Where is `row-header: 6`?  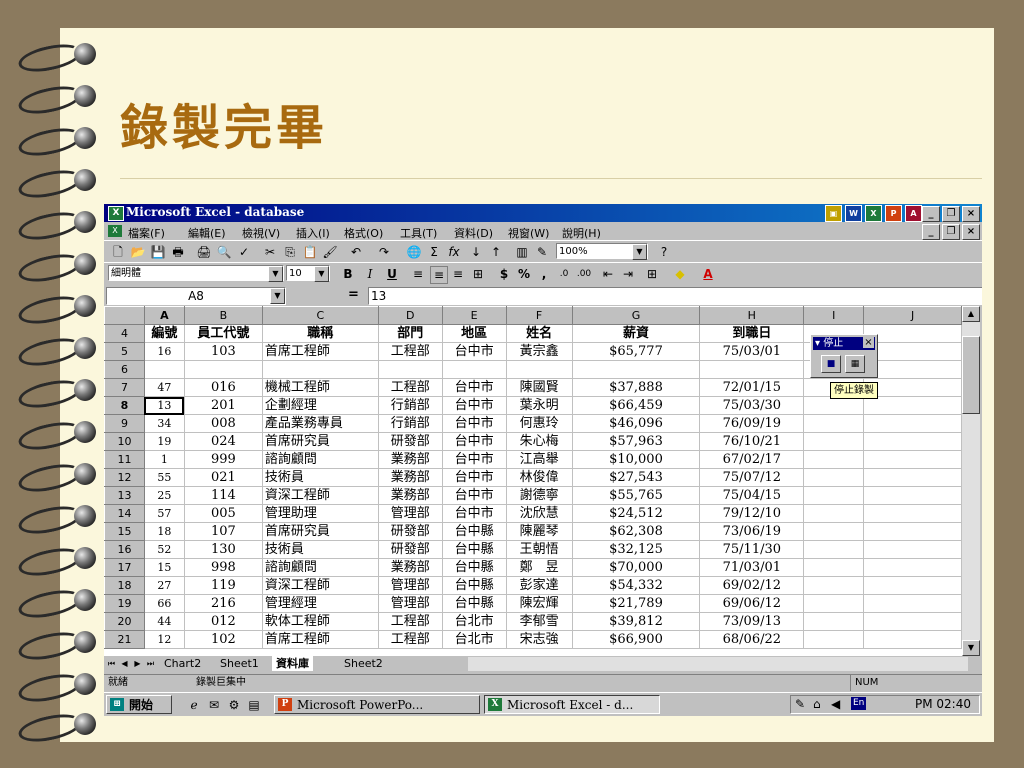 row-header: 6 is located at coordinates (124, 369).